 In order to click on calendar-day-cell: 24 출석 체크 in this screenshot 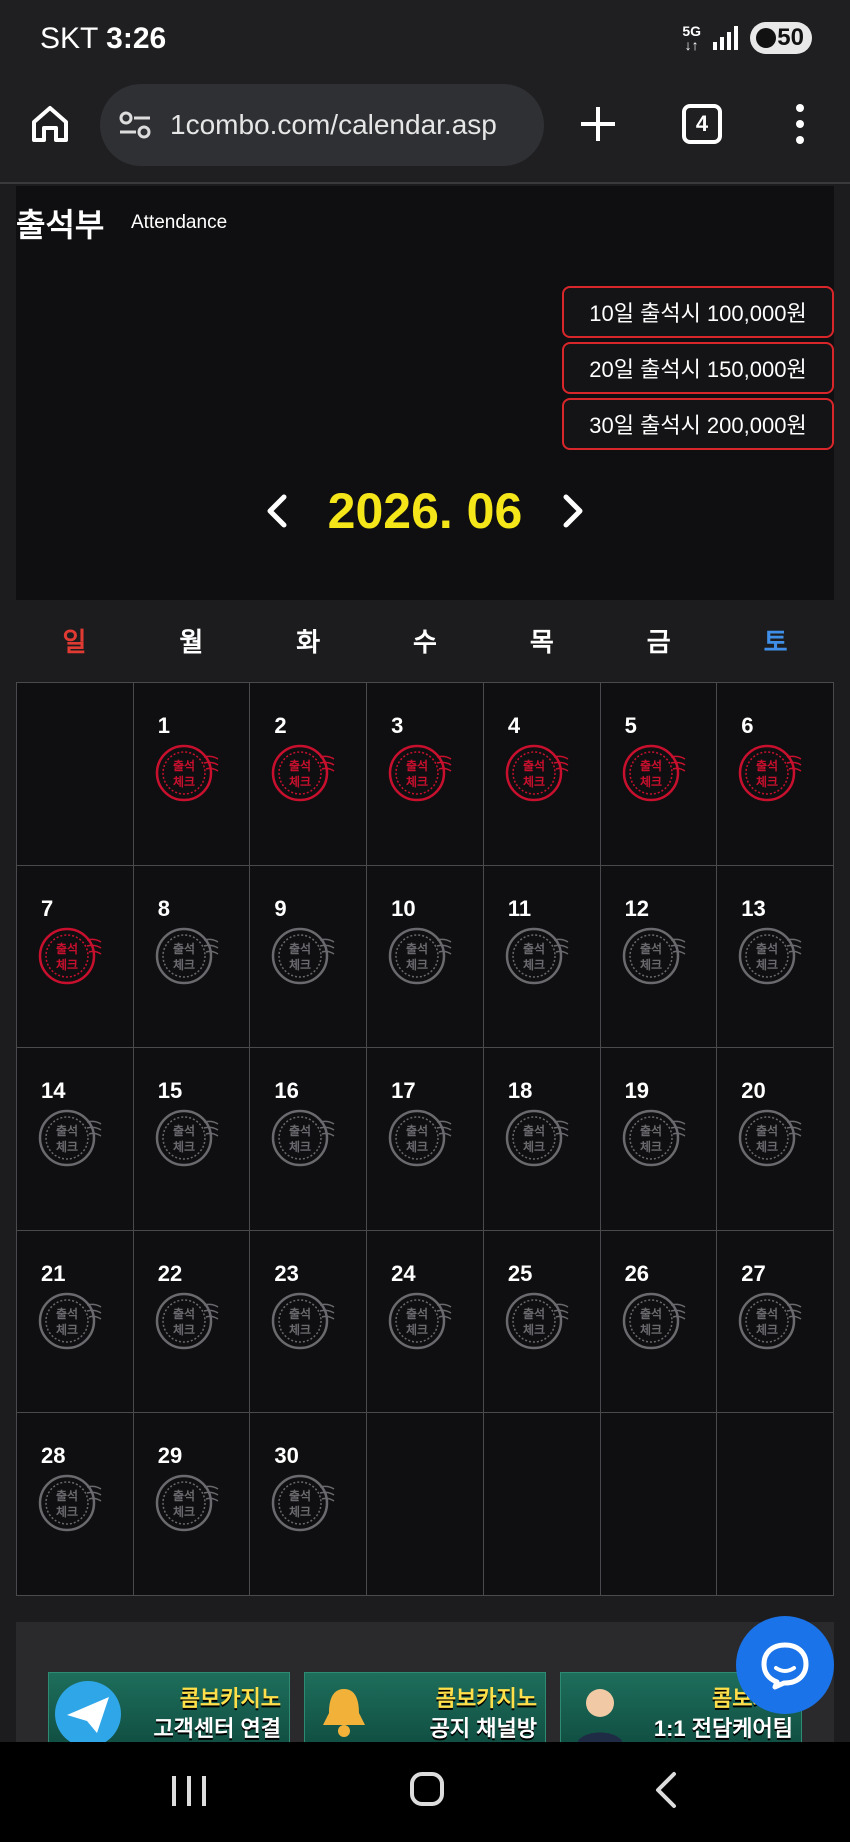, I will do `click(425, 1321)`.